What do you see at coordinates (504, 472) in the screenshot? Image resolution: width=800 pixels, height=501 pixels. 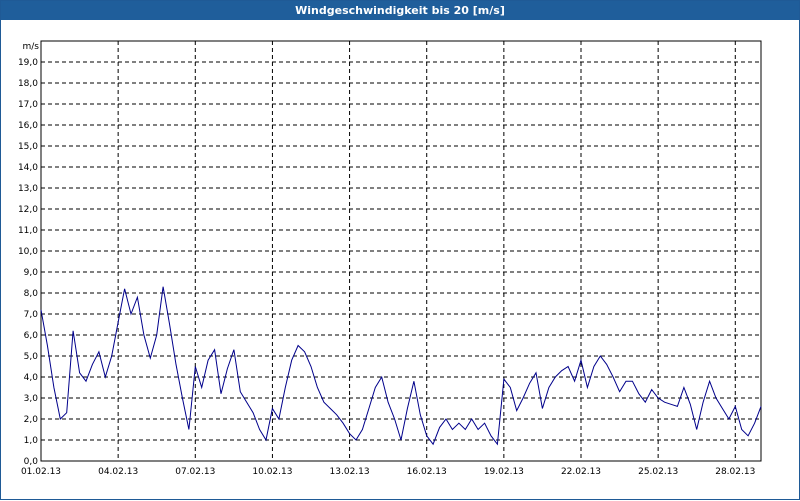 I see `x-tick-label: 19.02.13` at bounding box center [504, 472].